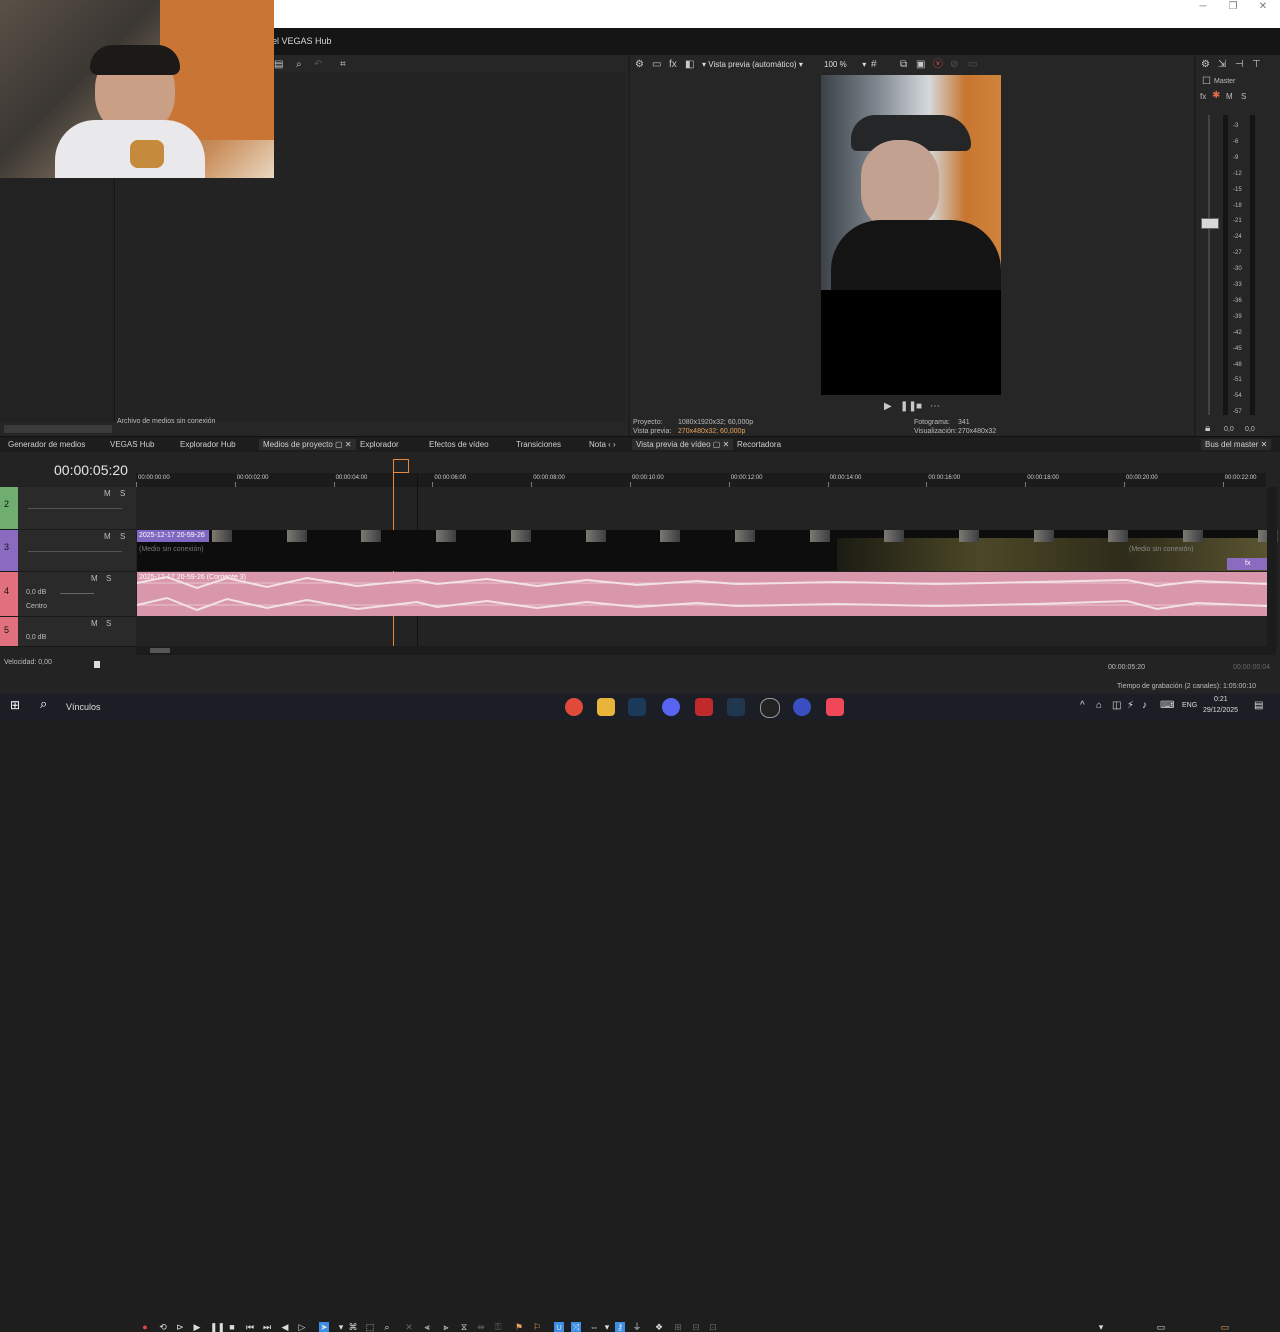 The height and width of the screenshot is (1332, 1280). I want to click on undo-icon: ↶, so click(318, 65).